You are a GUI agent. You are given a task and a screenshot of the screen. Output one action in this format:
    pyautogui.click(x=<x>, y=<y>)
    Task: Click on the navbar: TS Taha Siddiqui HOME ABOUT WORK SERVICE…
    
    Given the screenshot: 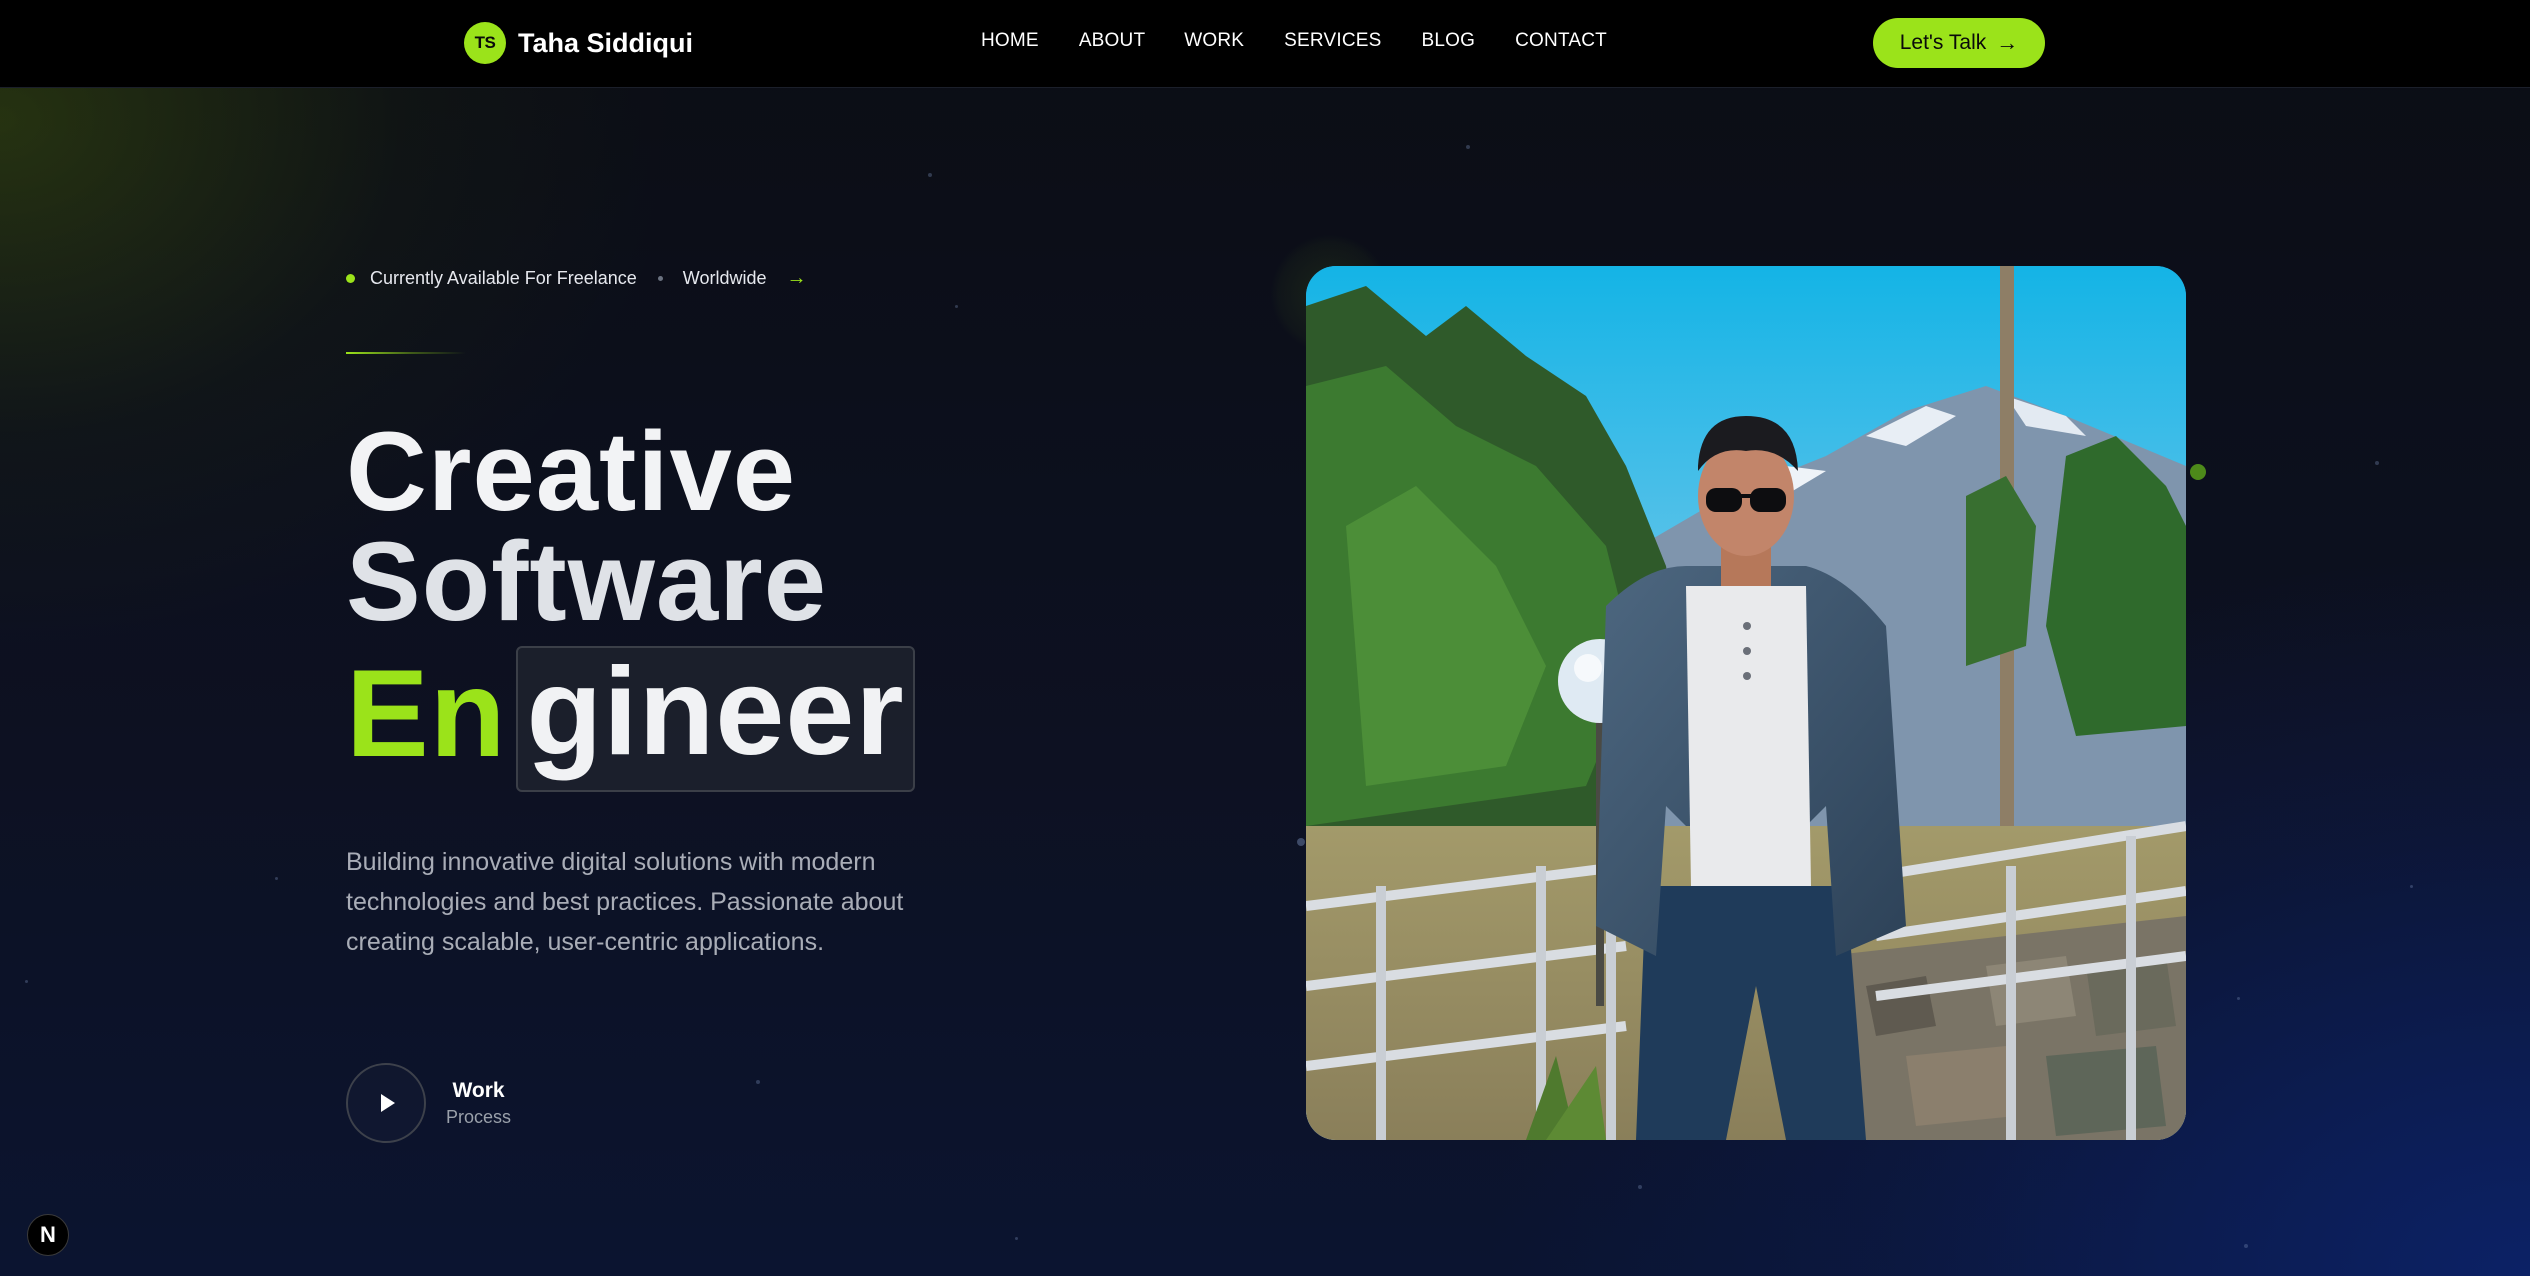 What is the action you would take?
    pyautogui.click(x=1265, y=44)
    